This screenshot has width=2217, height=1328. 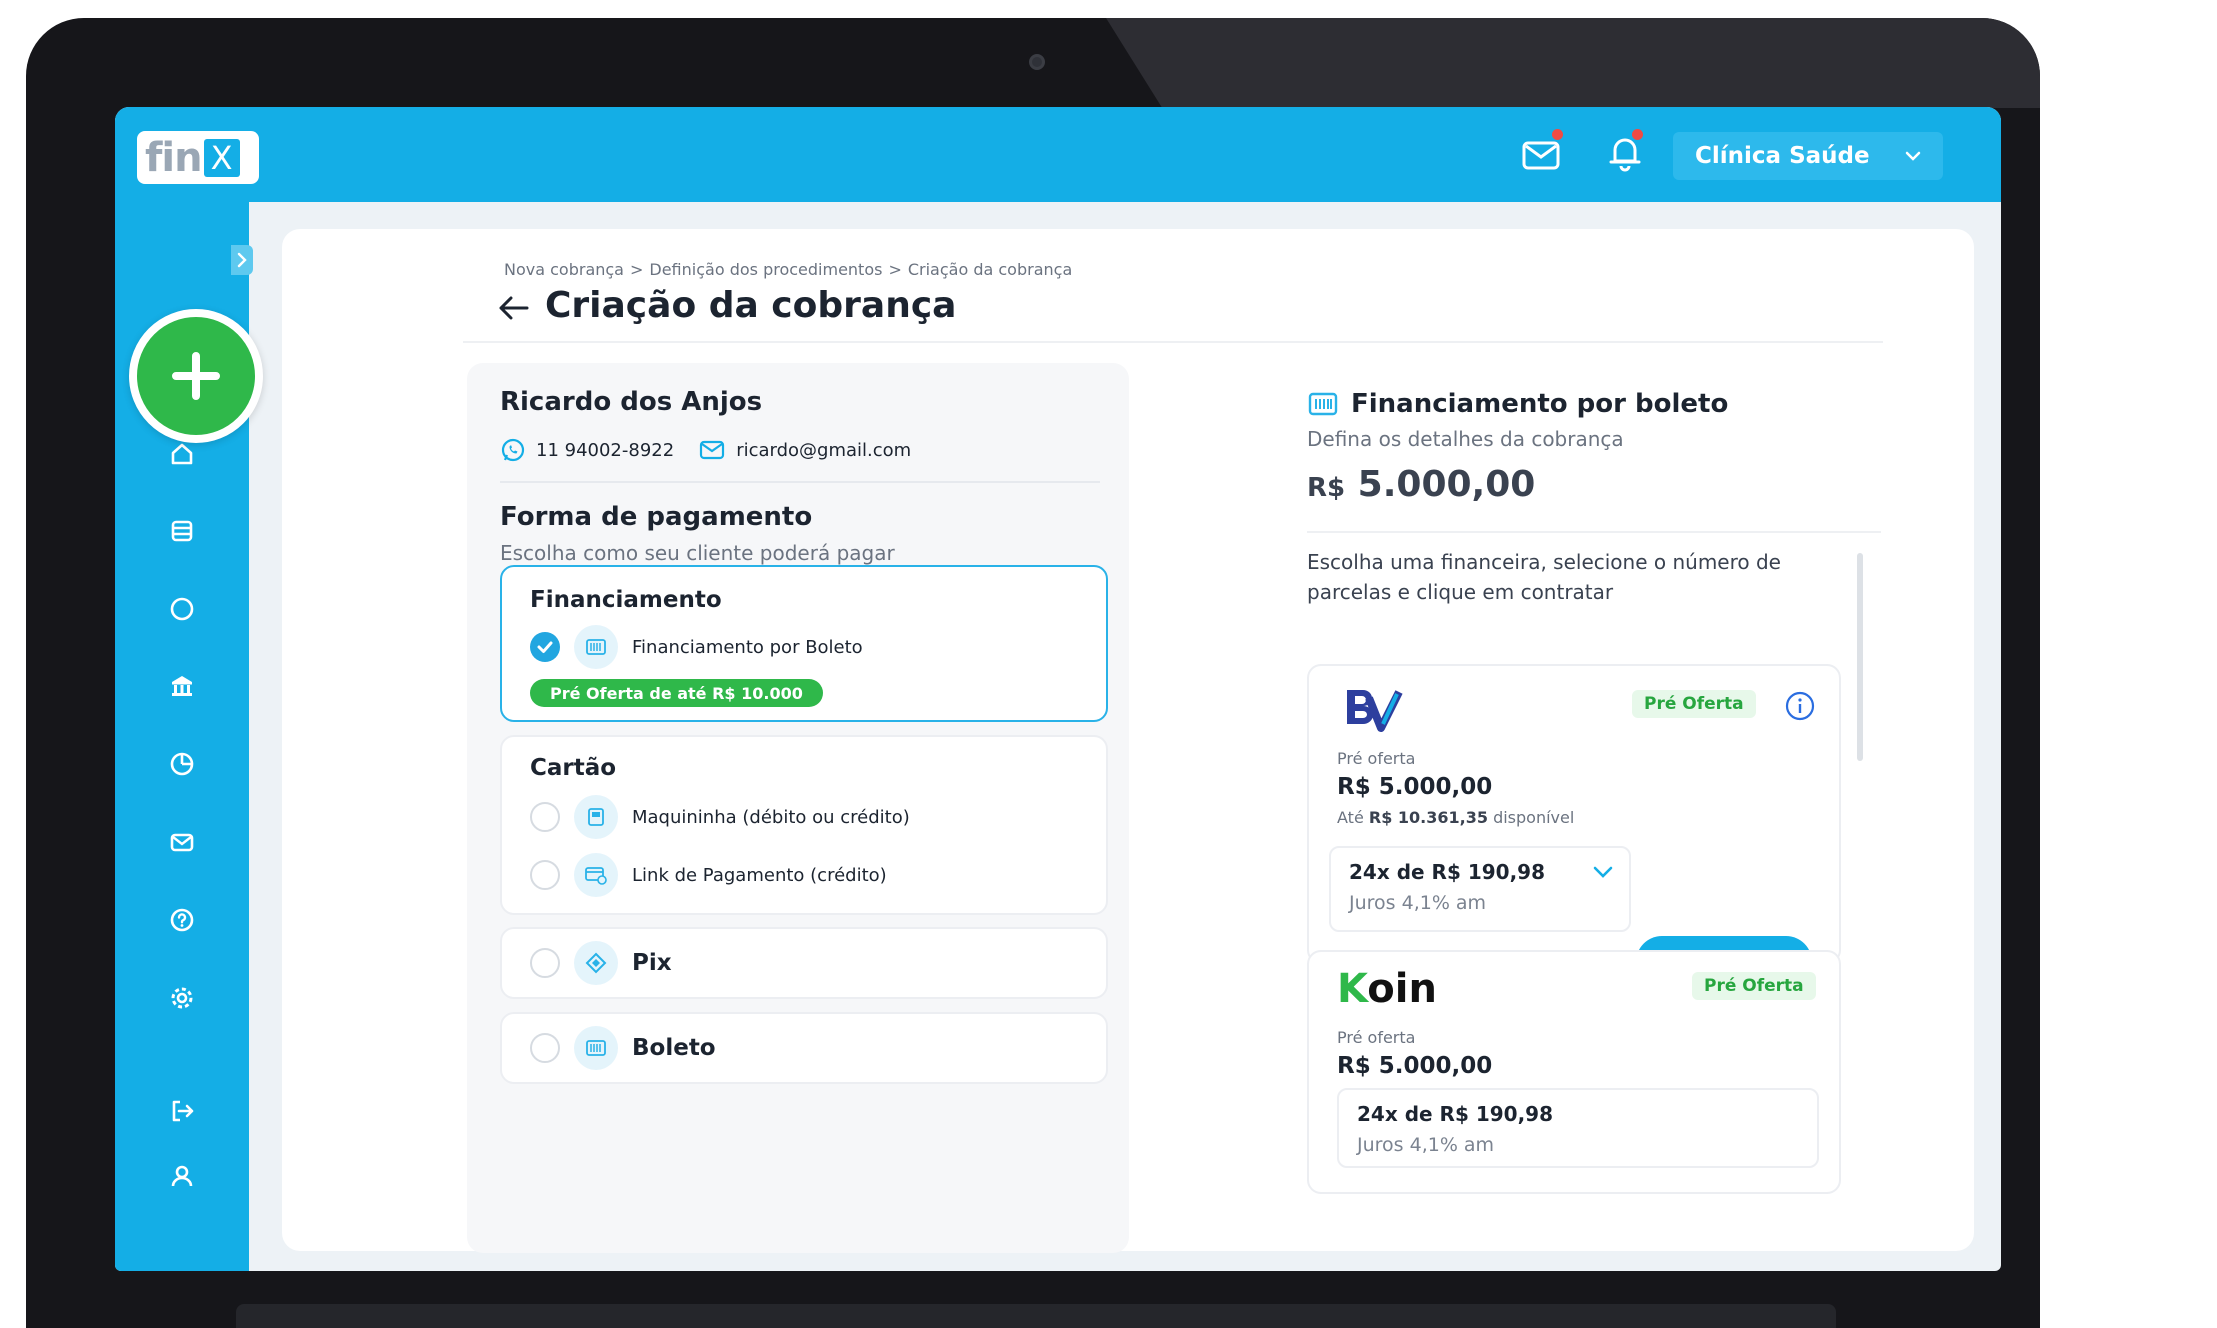 I want to click on help-icon, so click(x=182, y=920).